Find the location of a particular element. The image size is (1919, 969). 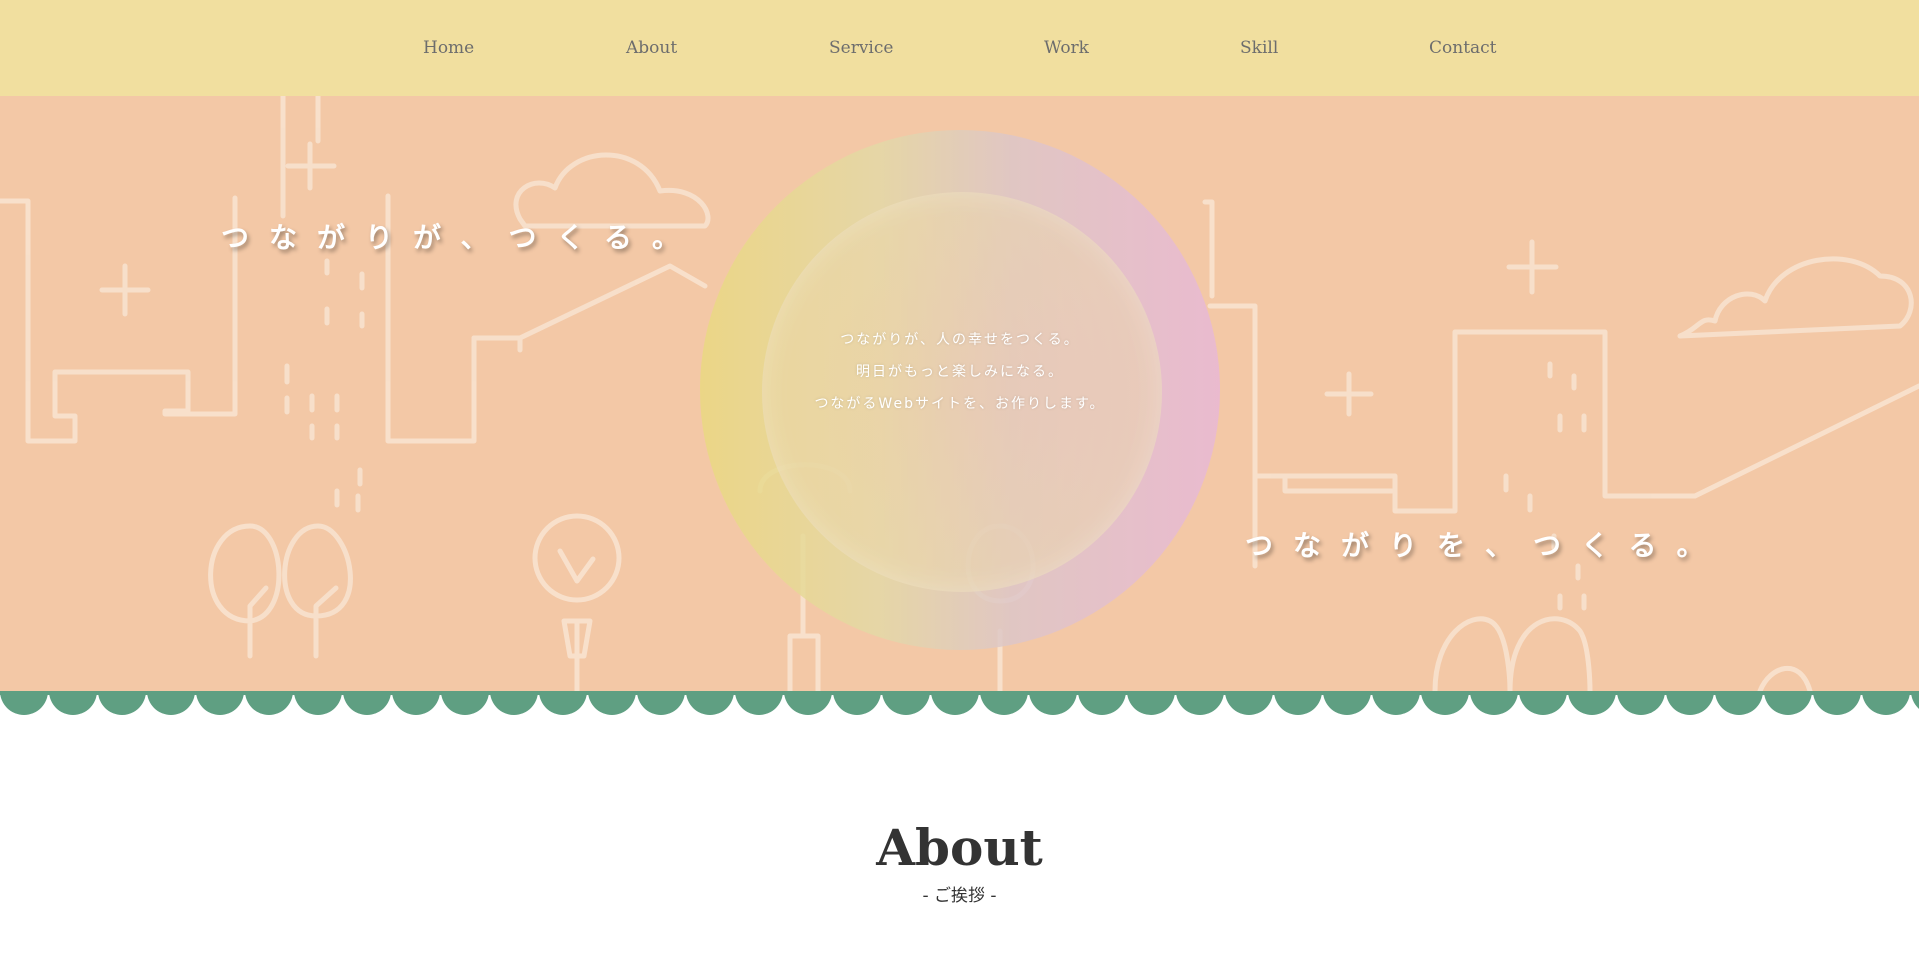

scallop-divider is located at coordinates (959, 703).